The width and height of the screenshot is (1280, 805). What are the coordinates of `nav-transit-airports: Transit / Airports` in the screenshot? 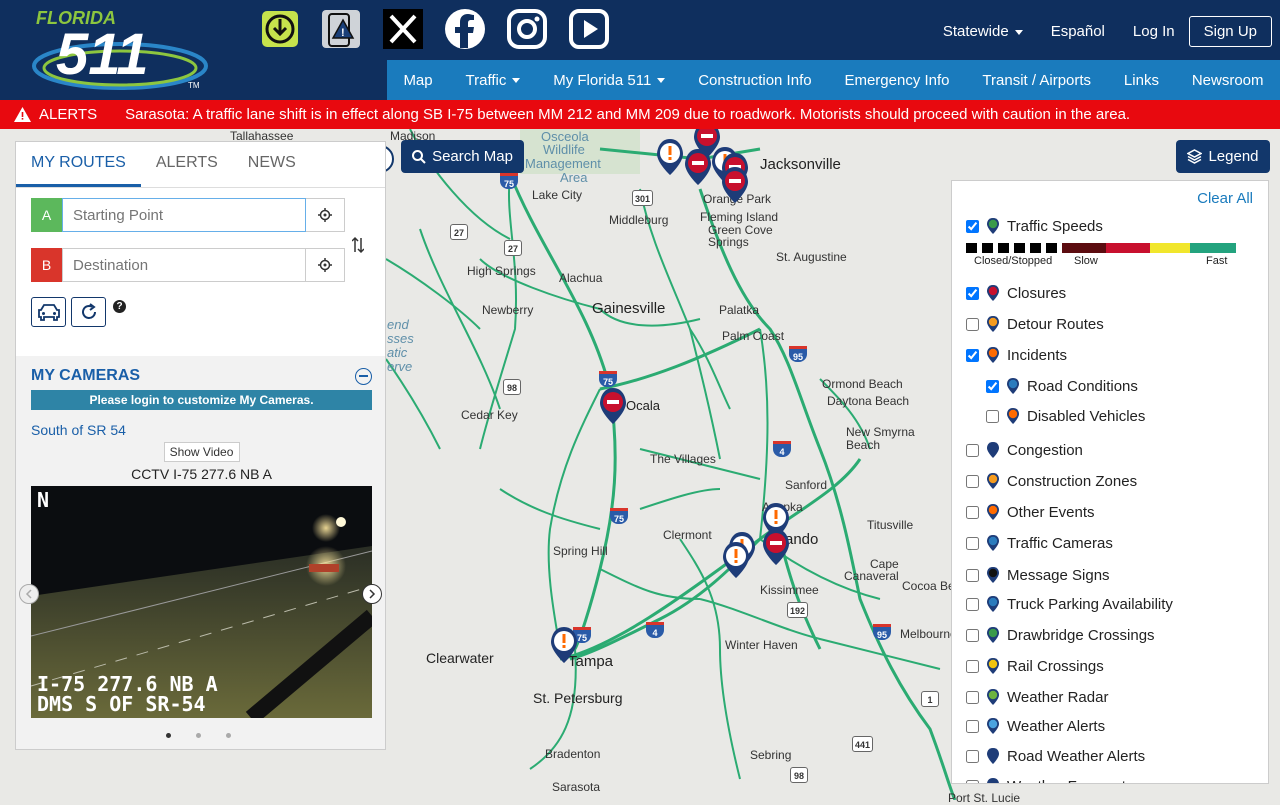 It's located at (1036, 80).